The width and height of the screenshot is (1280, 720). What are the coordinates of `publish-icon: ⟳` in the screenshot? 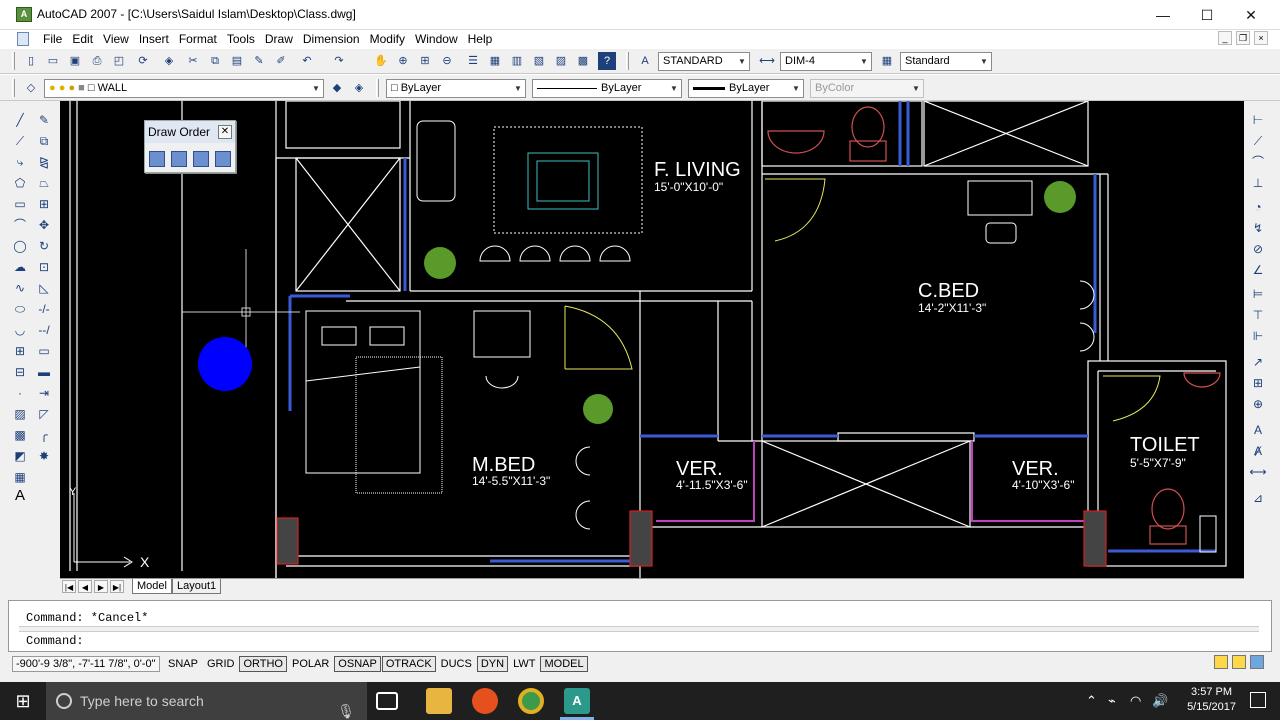 It's located at (143, 61).